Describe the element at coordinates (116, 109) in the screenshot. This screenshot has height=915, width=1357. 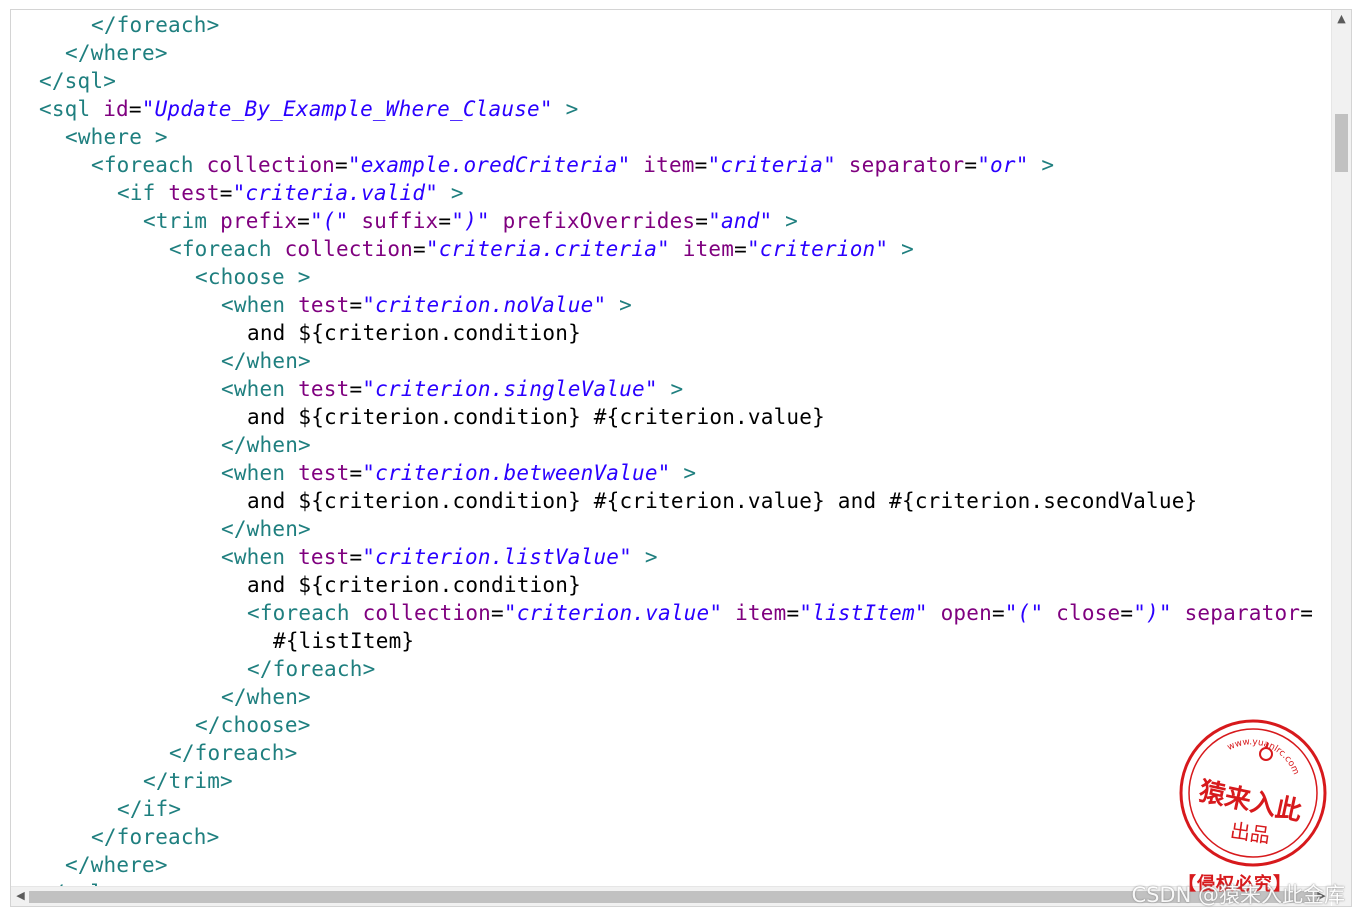
I see `code-token-attr: id` at that location.